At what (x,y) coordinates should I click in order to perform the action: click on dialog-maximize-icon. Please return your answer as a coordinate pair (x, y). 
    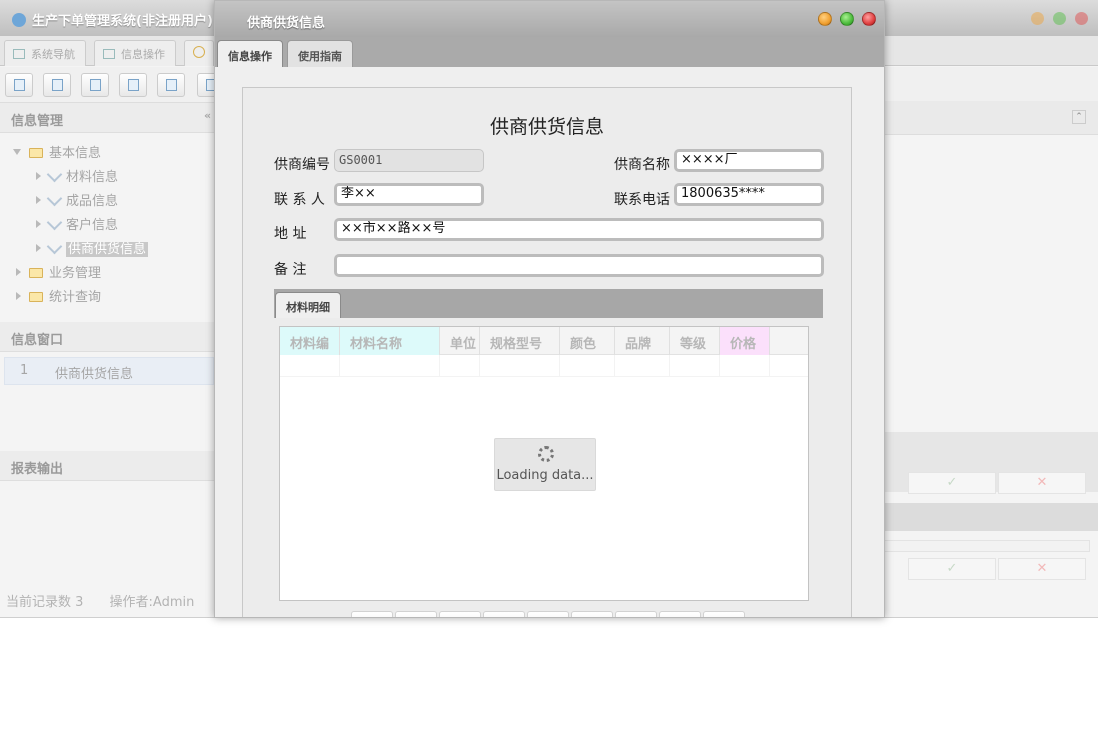
    Looking at the image, I should click on (847, 19).